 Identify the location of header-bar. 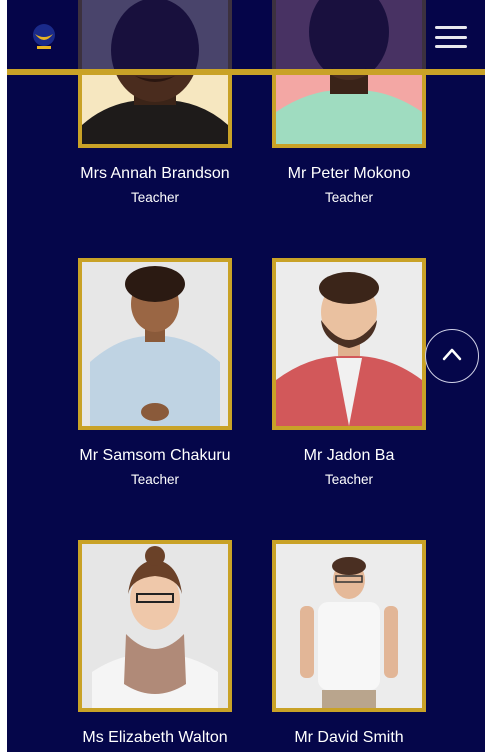
(246, 37).